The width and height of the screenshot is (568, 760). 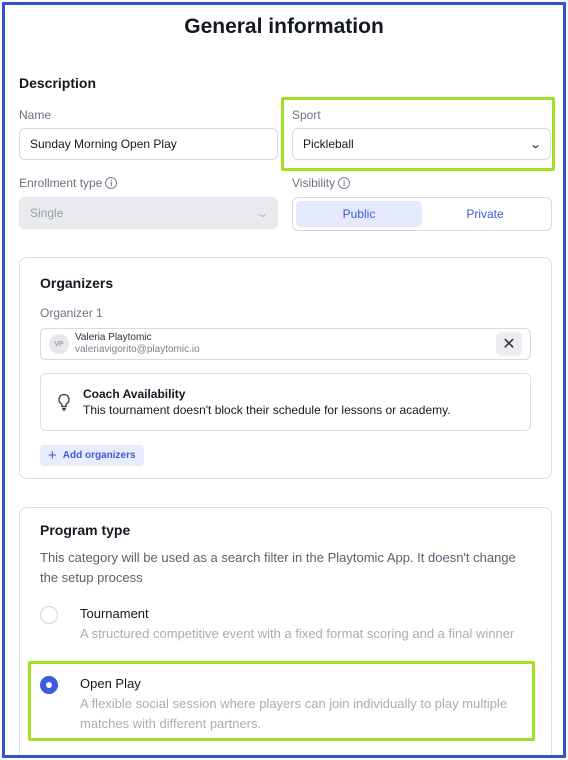 I want to click on program-type-title: Program type, so click(x=85, y=530).